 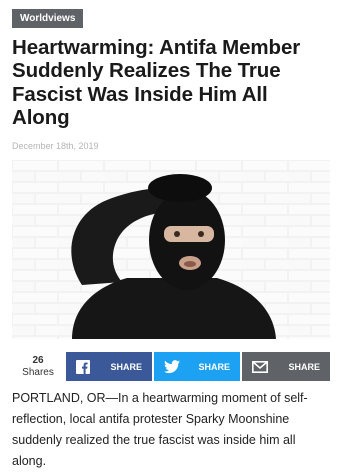 I want to click on email-share-button: SHARE, so click(x=286, y=366).